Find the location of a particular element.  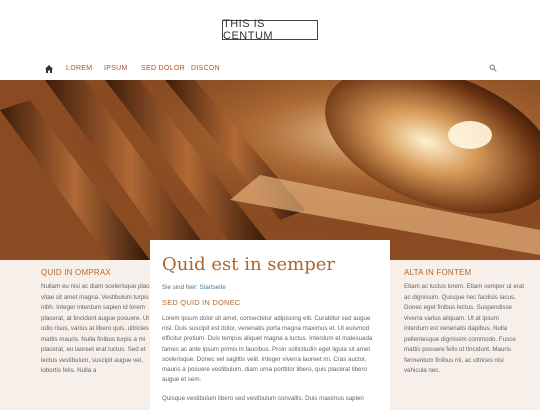

nav-item-sed-dolor: SED DOLOR is located at coordinates (163, 68).